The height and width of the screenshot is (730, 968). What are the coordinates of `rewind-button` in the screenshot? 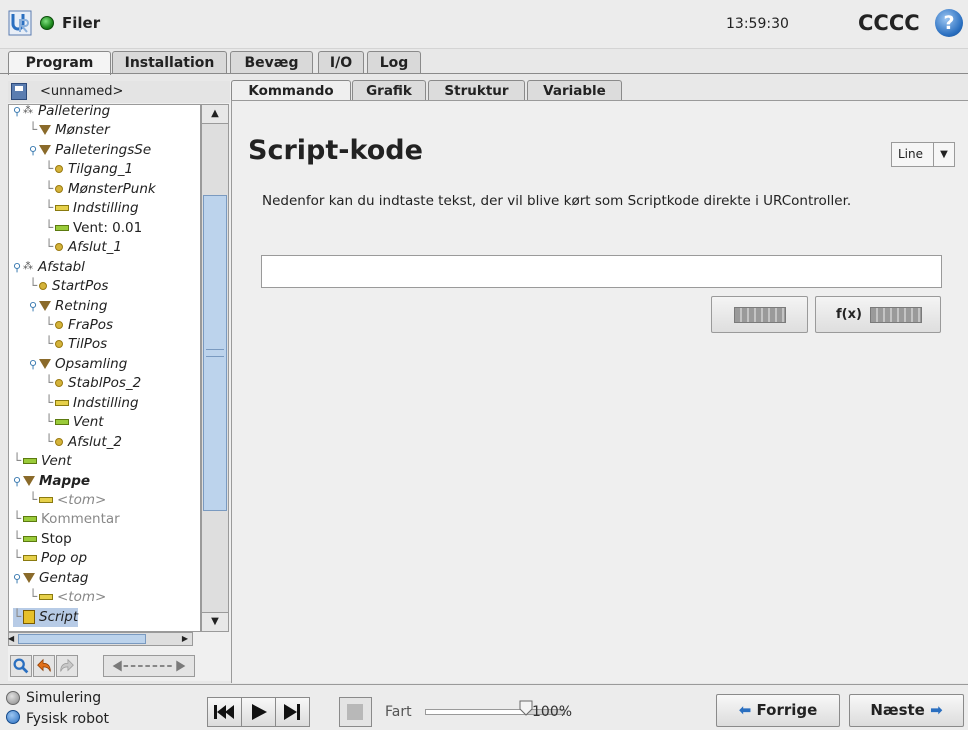 It's located at (224, 712).